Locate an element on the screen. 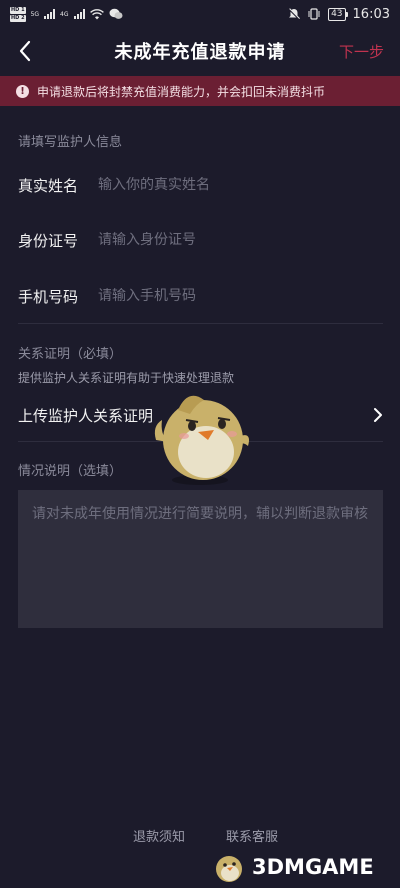  id-number-input is located at coordinates (240, 240).